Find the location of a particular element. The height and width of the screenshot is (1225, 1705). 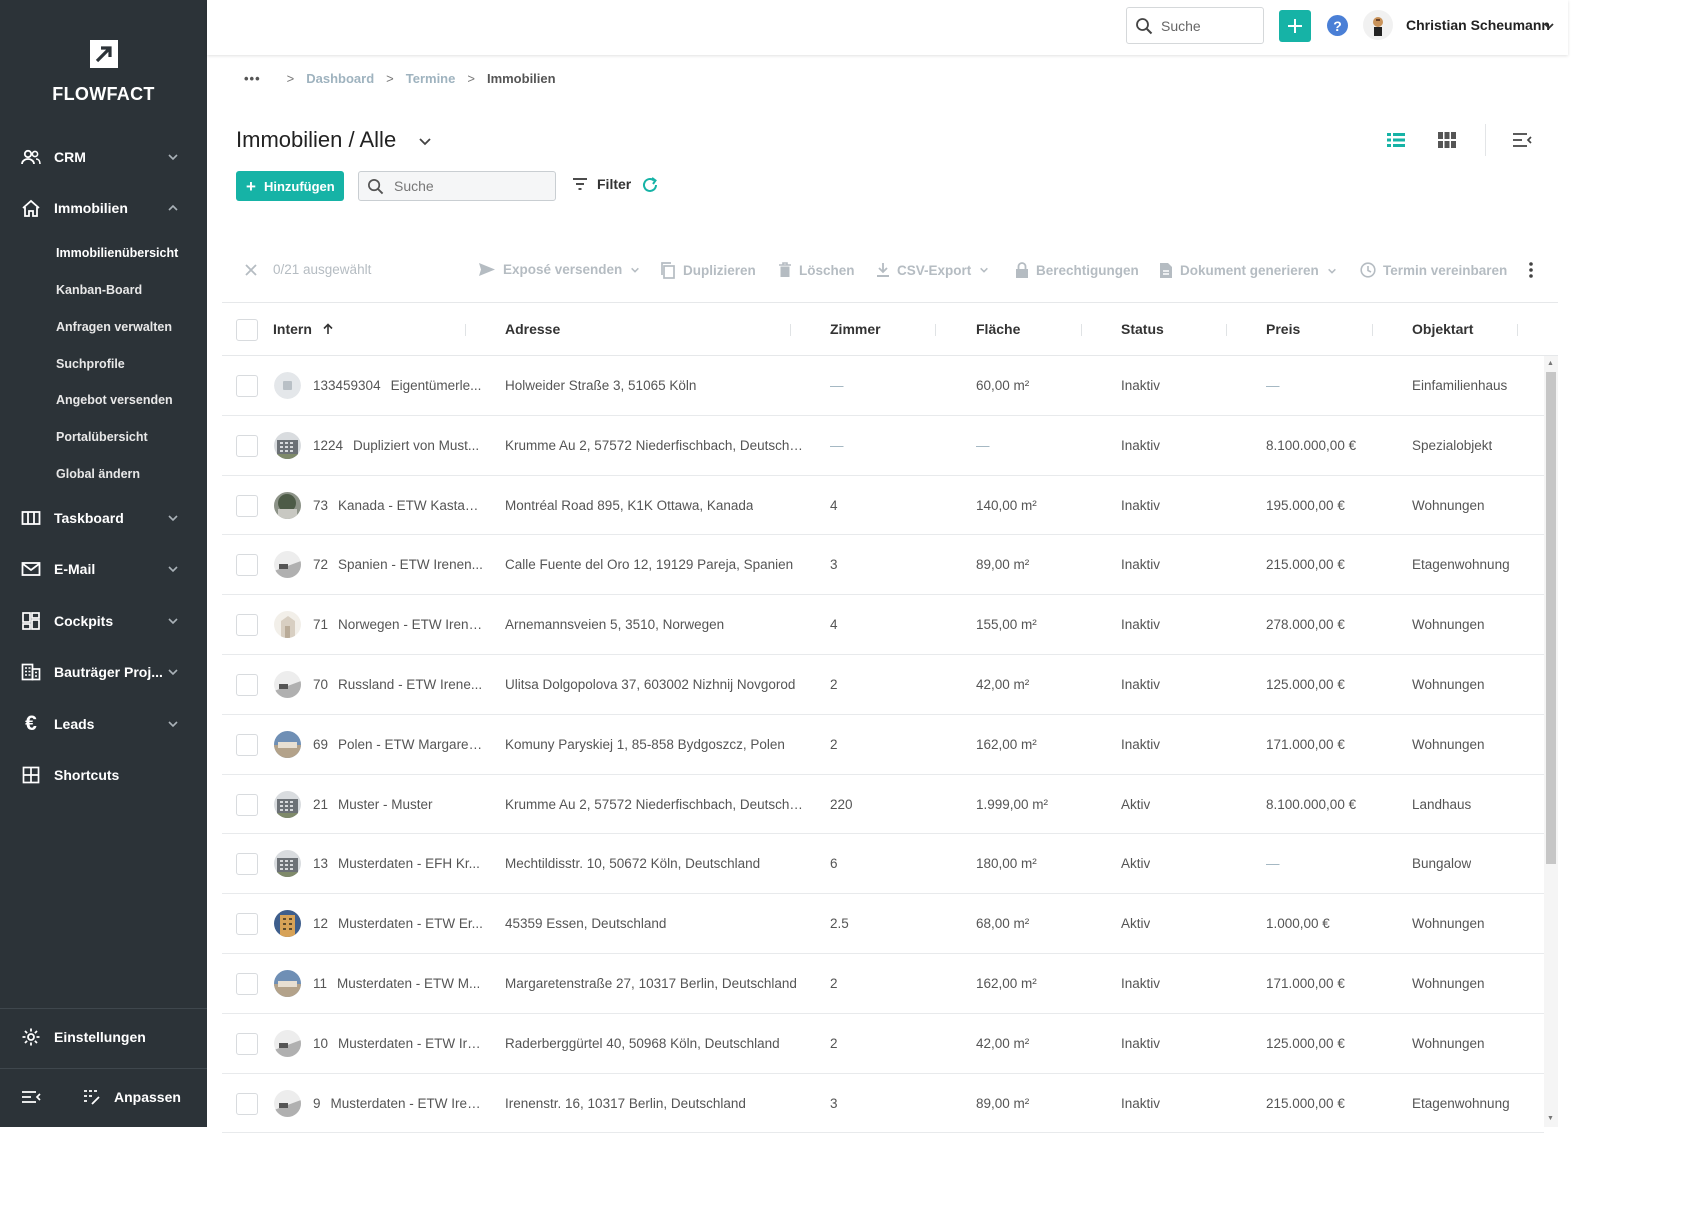

logo: FLOWFACT is located at coordinates (103, 72).